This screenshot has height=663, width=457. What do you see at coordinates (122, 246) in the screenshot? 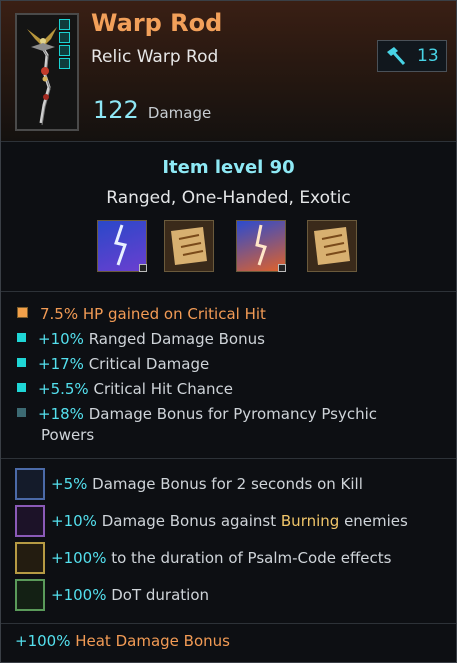
I see `psychic-lightning-mod-icon` at bounding box center [122, 246].